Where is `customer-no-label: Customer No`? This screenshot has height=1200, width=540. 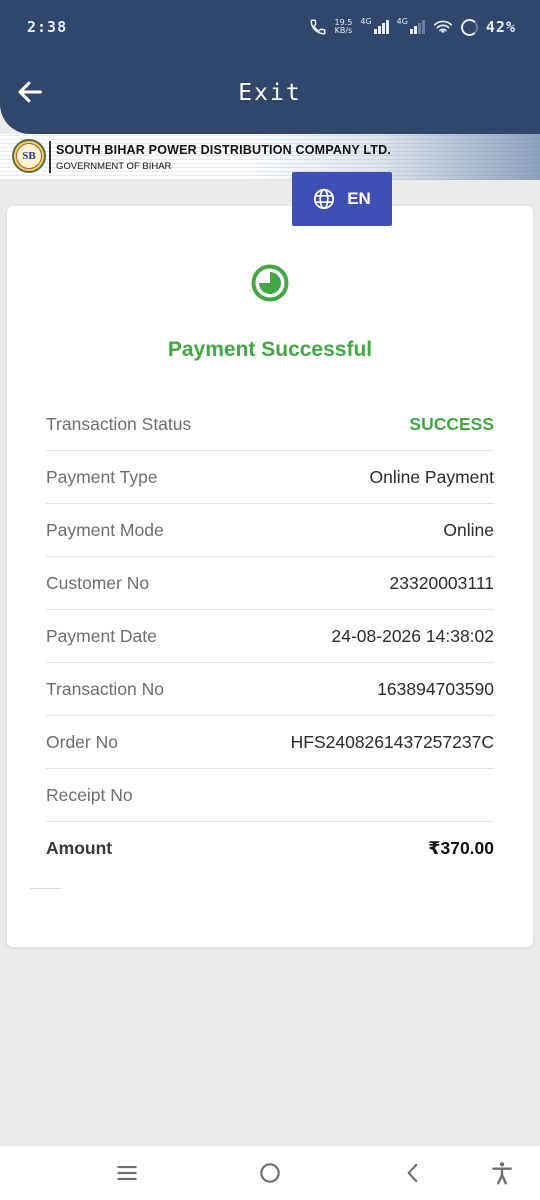 customer-no-label: Customer No is located at coordinates (98, 582).